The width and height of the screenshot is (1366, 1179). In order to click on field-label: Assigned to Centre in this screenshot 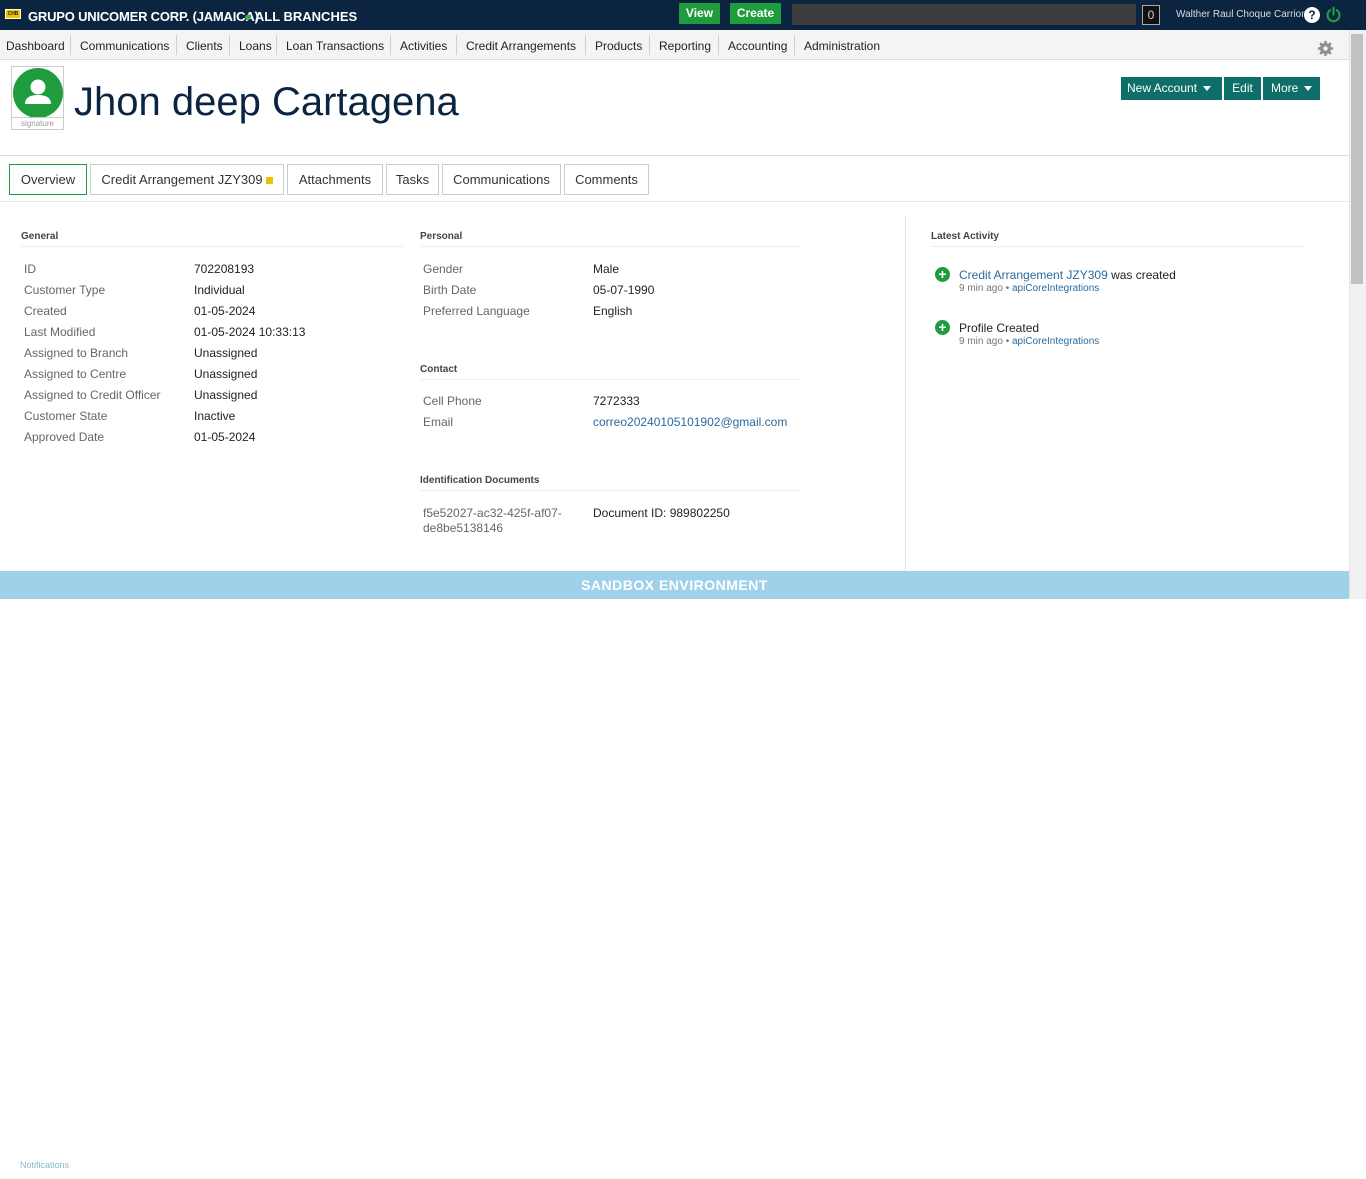, I will do `click(75, 374)`.